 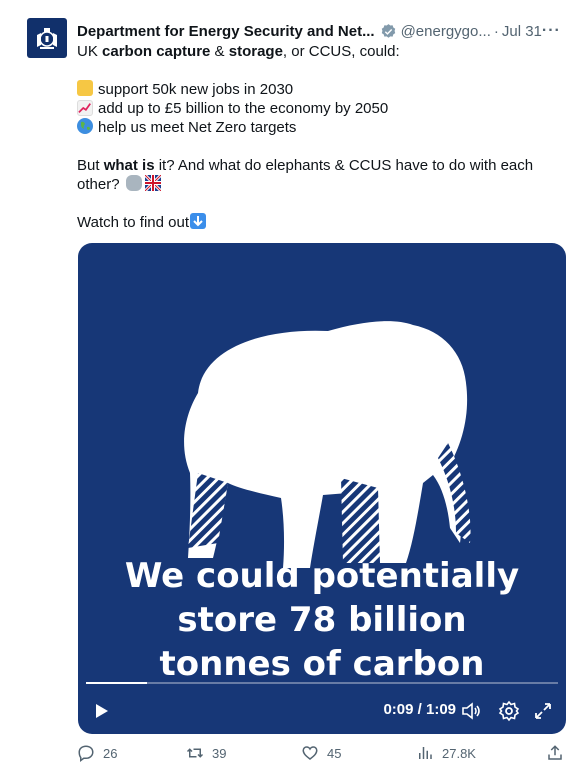 I want to click on royal-crest-icon, so click(x=47, y=38).